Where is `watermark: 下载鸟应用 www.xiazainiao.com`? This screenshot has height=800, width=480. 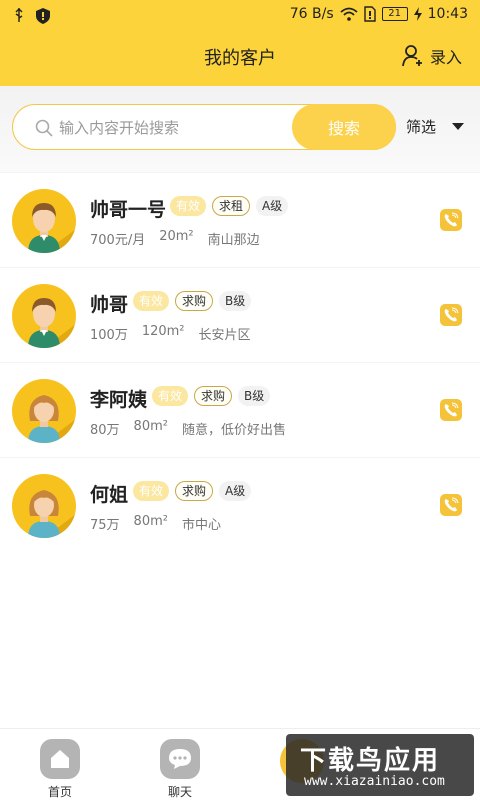 watermark: 下载鸟应用 www.xiazainiao.com is located at coordinates (380, 765).